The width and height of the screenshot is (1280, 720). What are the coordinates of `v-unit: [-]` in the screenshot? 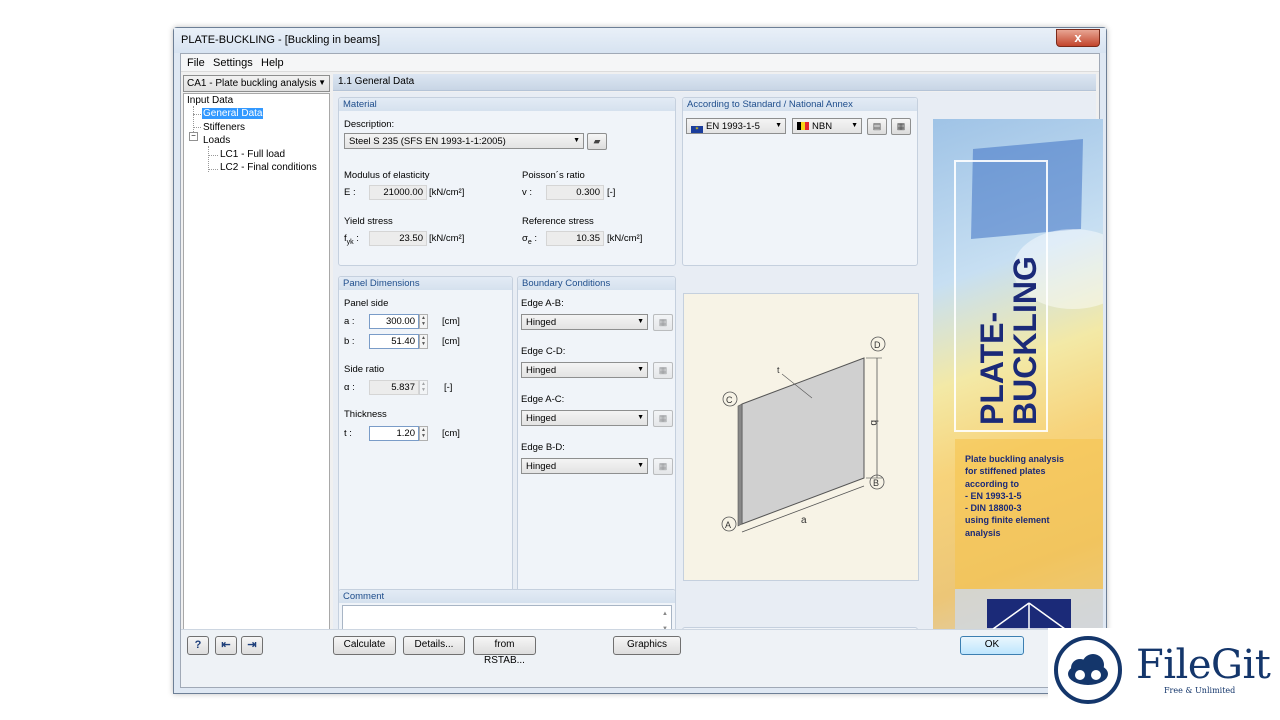 It's located at (611, 192).